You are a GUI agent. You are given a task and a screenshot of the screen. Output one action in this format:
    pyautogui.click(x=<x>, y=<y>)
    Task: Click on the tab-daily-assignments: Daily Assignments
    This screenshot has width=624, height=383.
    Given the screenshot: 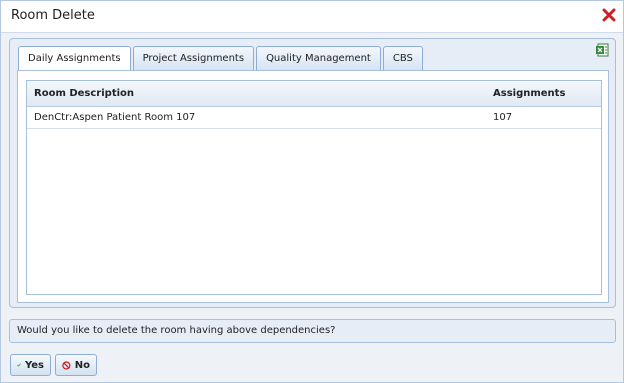 What is the action you would take?
    pyautogui.click(x=74, y=58)
    